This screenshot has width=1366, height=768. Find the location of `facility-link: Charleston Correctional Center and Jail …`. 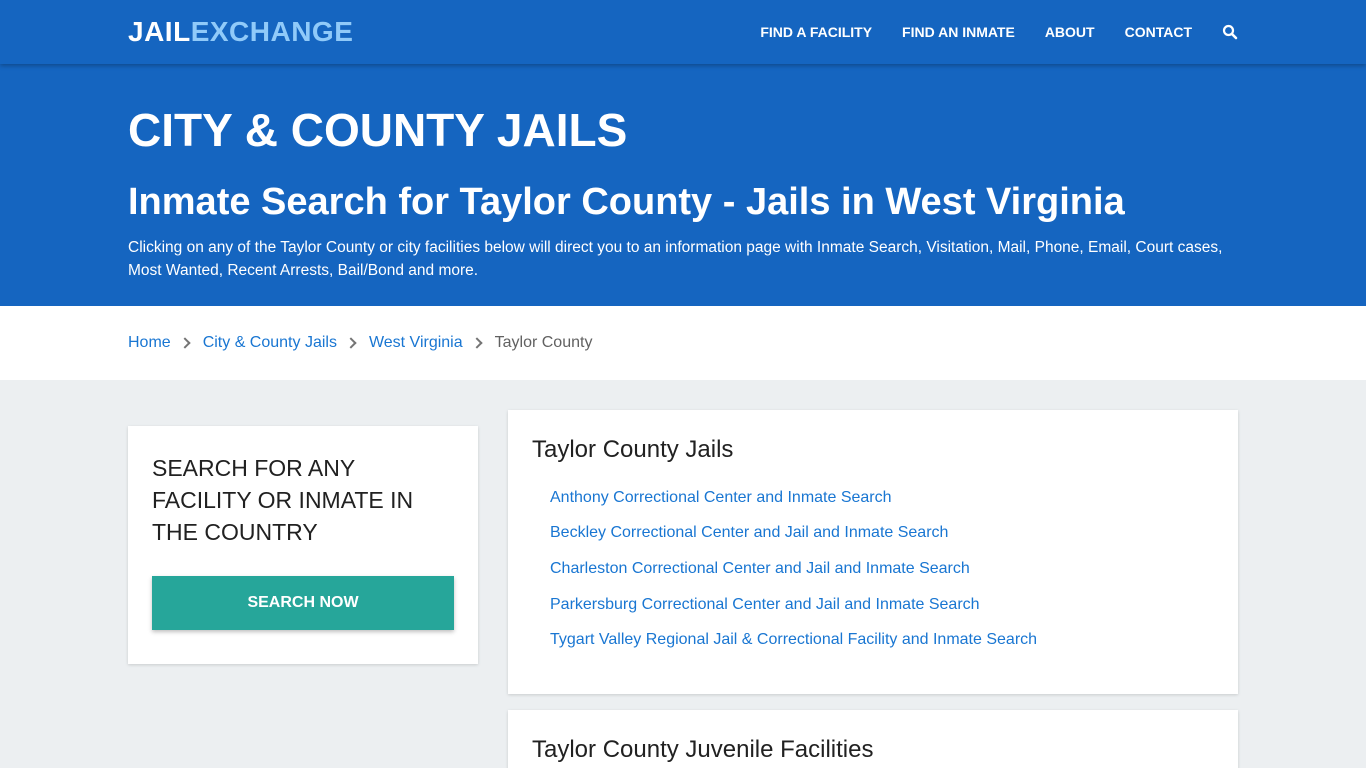

facility-link: Charleston Correctional Center and Jail … is located at coordinates (760, 569).